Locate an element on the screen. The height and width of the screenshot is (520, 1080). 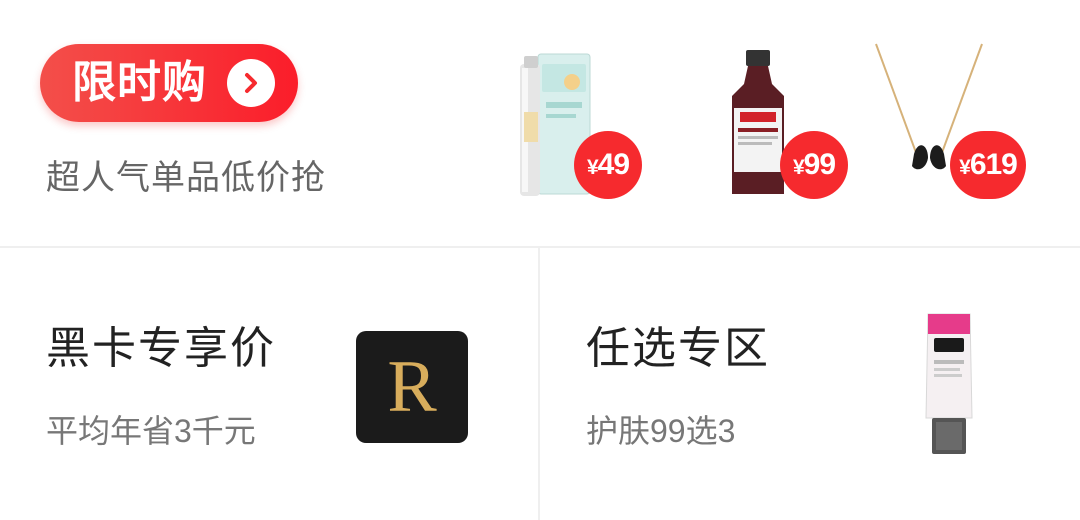
product-swisse-bottle: ¥99 is located at coordinates (785, 125).